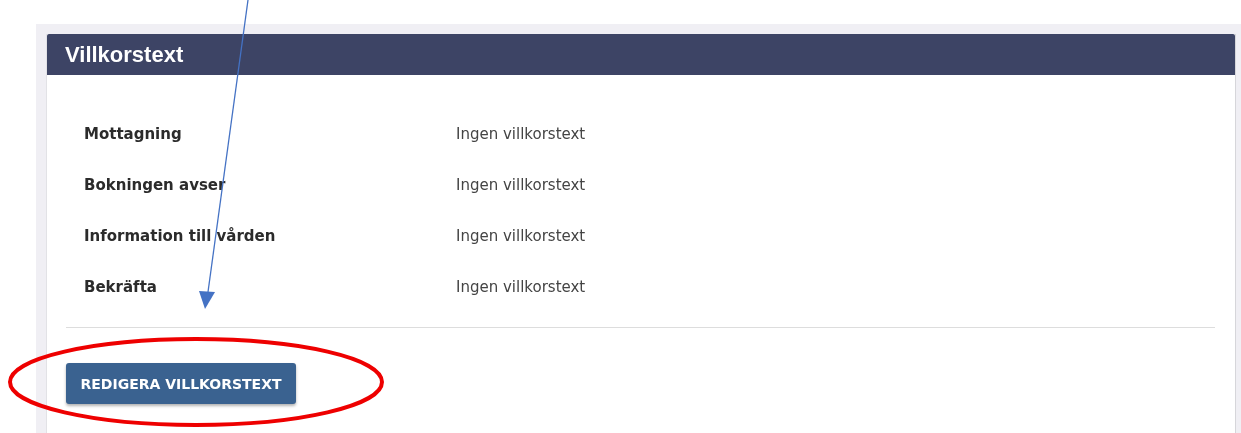 Image resolution: width=1241 pixels, height=433 pixels. I want to click on field-label: Mottagning, so click(133, 133).